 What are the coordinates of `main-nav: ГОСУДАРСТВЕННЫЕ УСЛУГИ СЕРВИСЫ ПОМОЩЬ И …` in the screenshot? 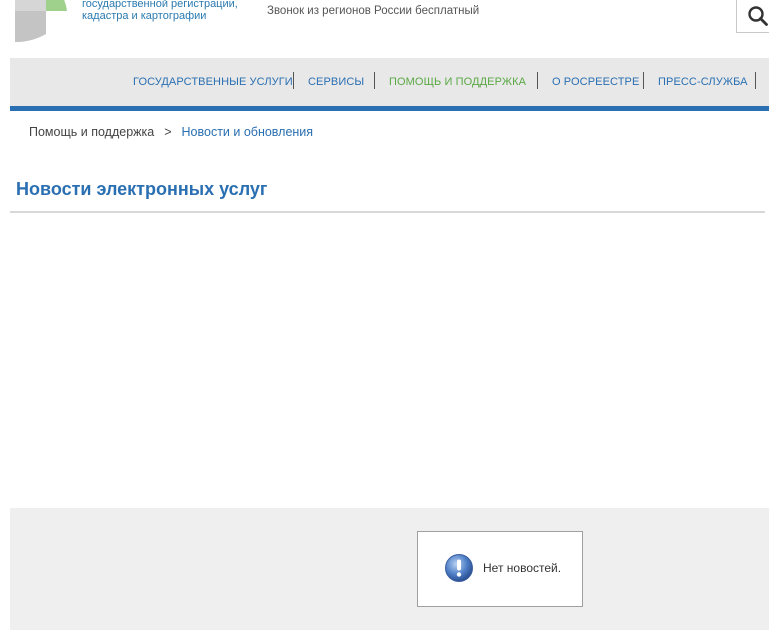 It's located at (389, 82).